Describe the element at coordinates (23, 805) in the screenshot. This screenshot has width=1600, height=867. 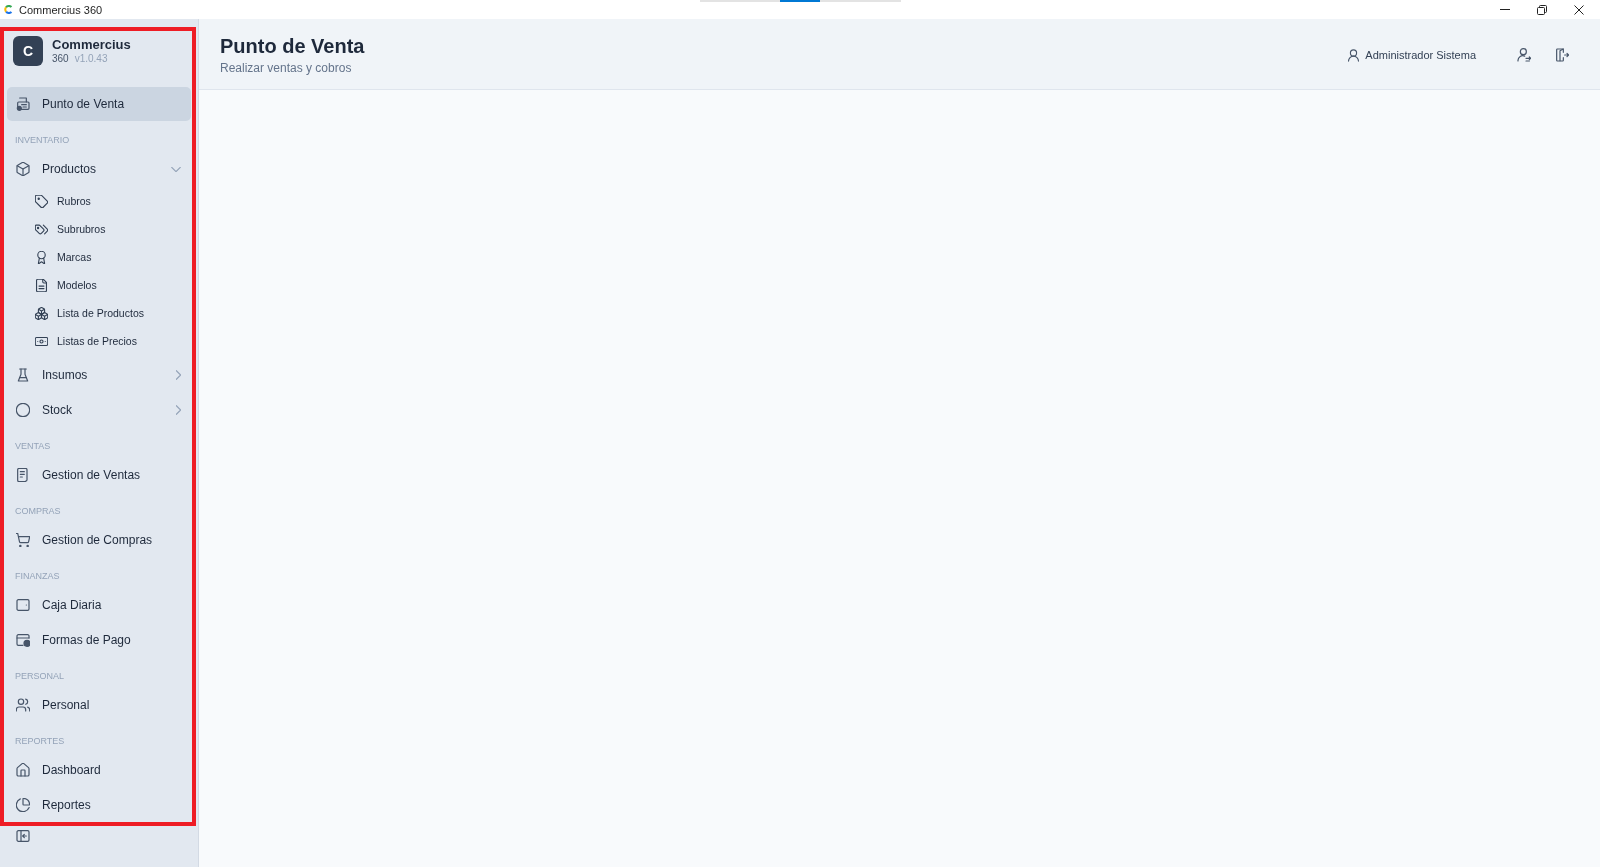
I see `pie-chart-icon` at that location.